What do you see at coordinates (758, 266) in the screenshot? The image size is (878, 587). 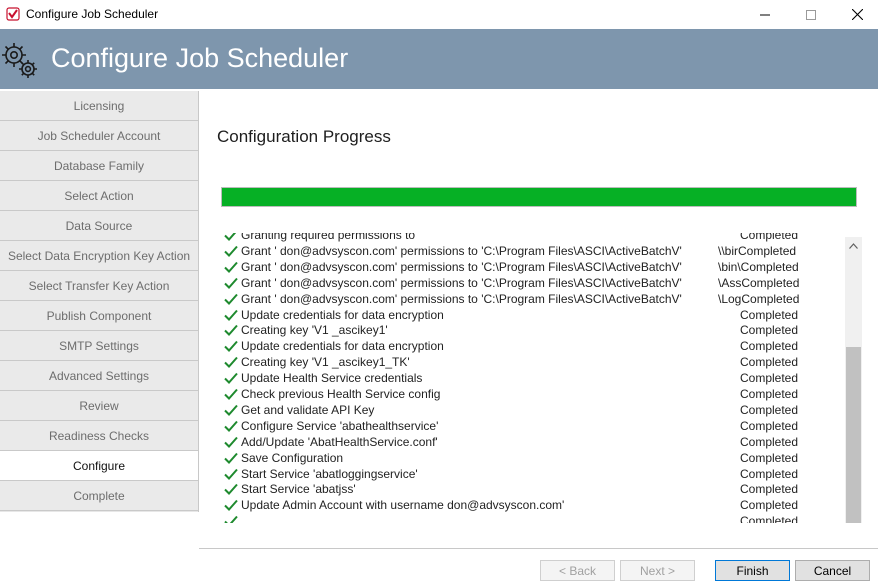 I see `log-path-status: \bin\Completed` at bounding box center [758, 266].